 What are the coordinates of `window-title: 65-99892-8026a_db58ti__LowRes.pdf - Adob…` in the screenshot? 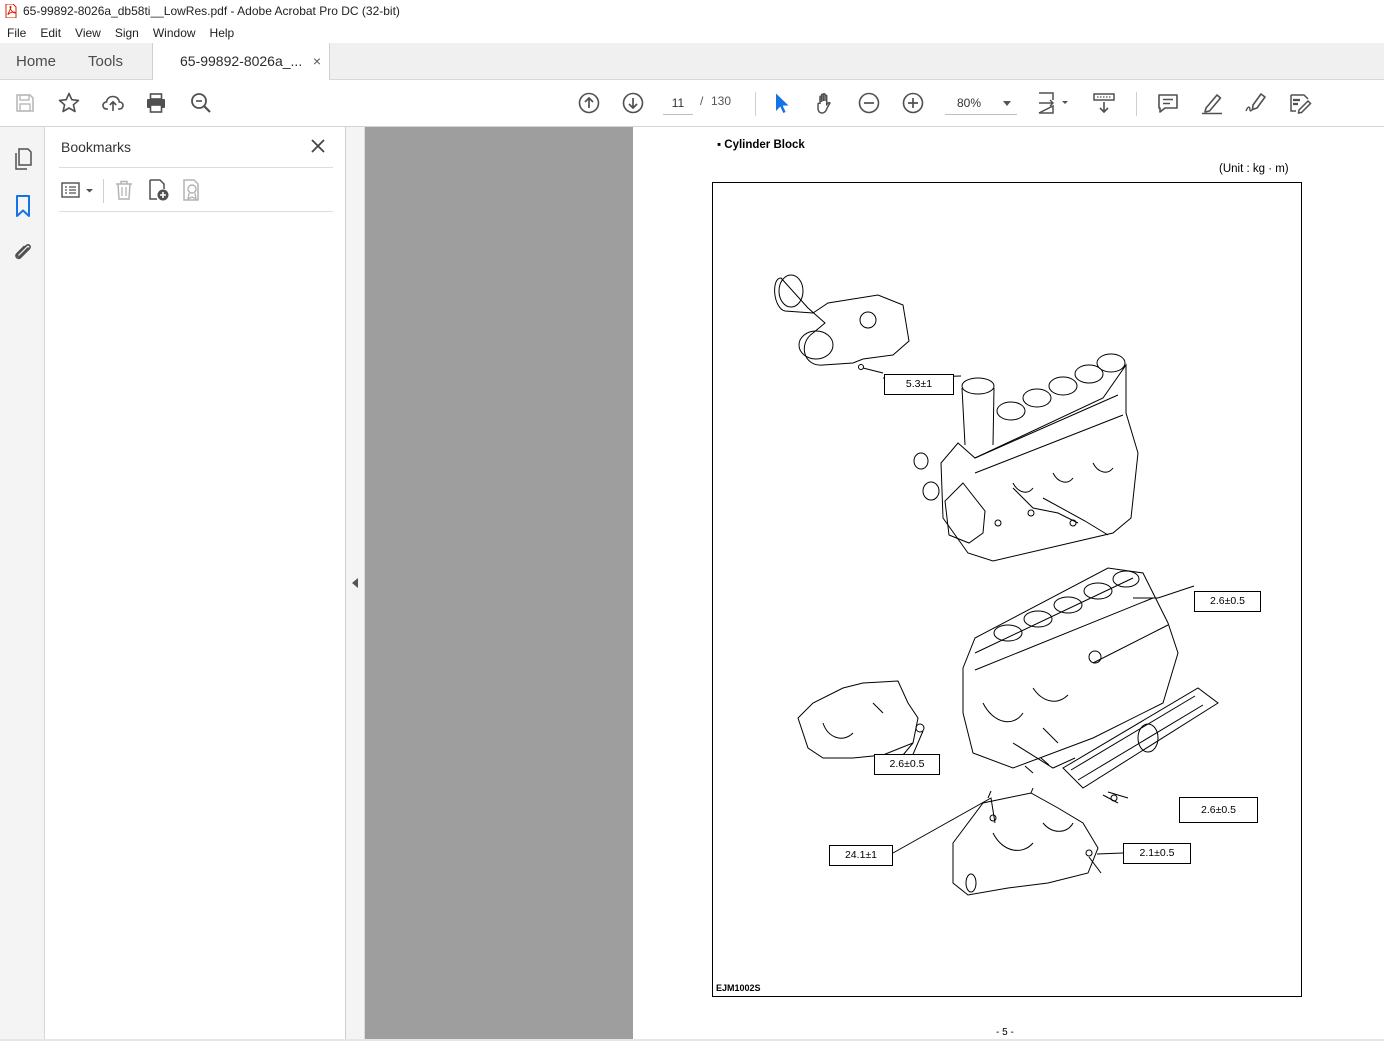 It's located at (211, 11).